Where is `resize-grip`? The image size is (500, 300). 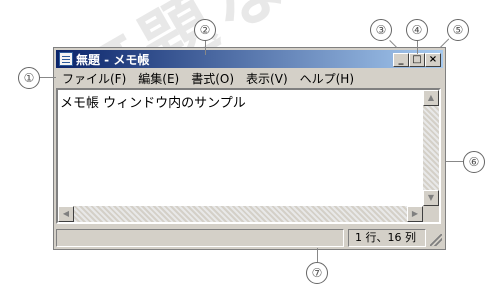
resize-grip is located at coordinates (436, 240).